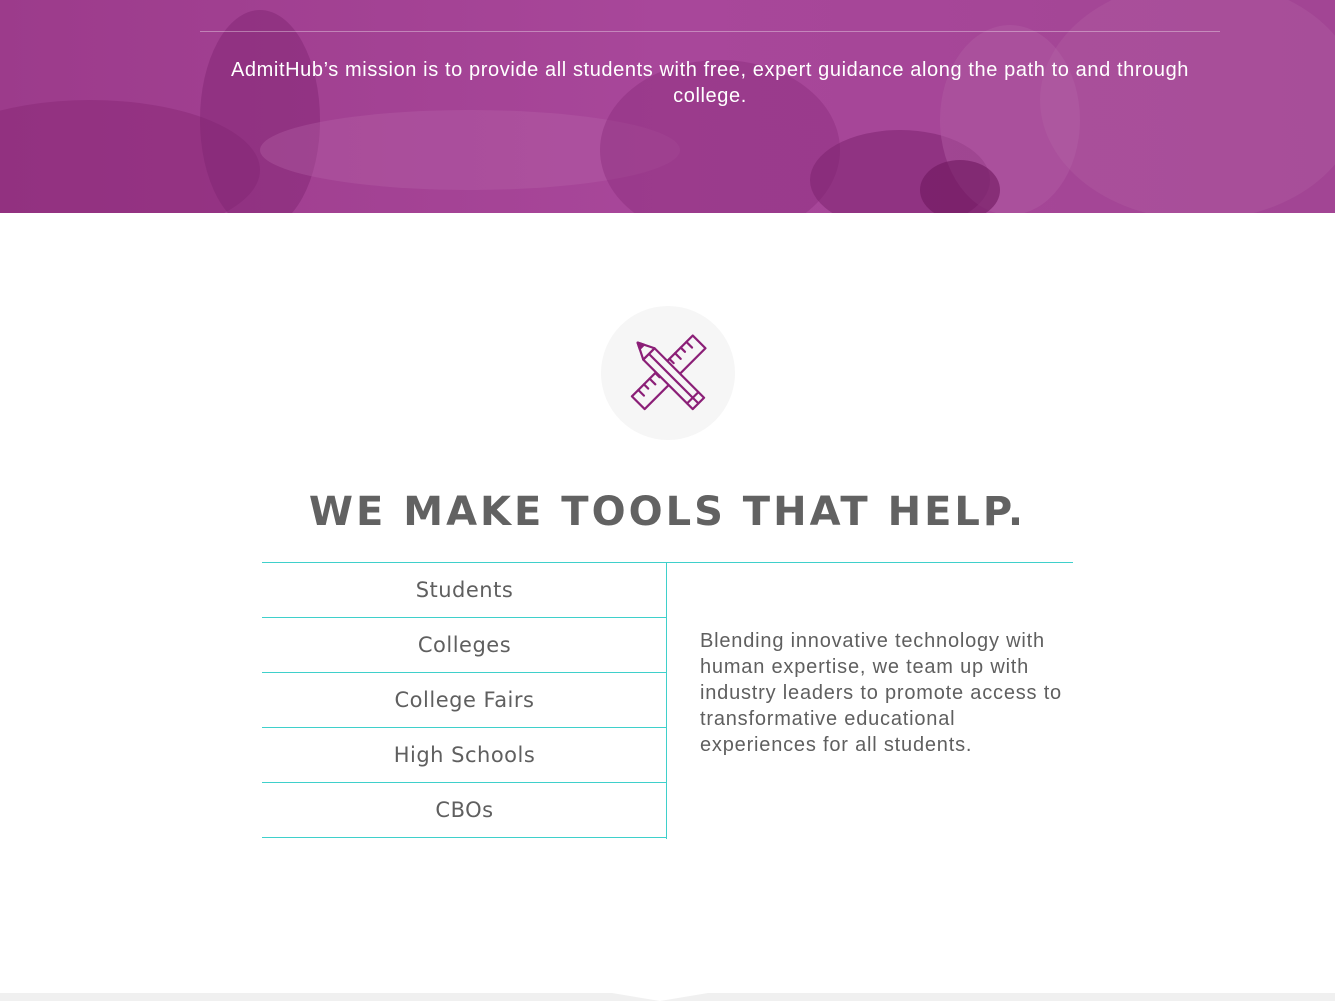 The width and height of the screenshot is (1335, 1001). I want to click on hero-divider, so click(710, 31).